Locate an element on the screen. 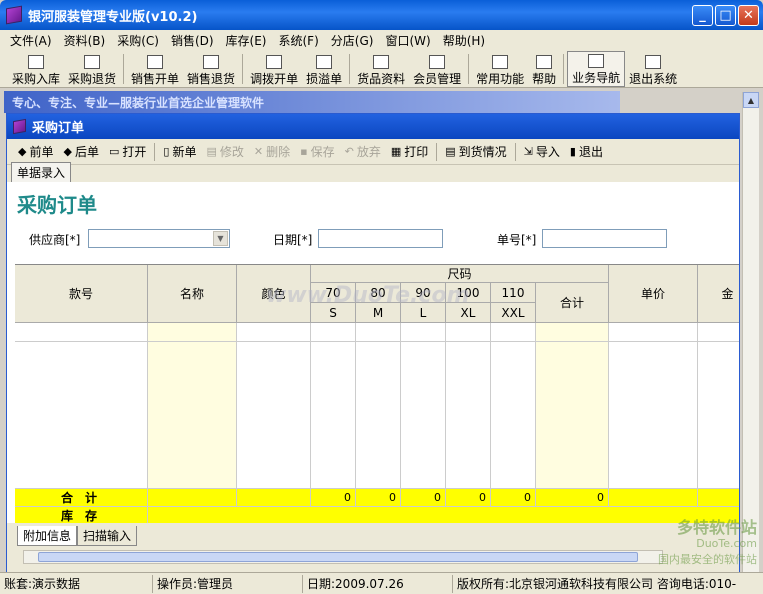 This screenshot has height=594, width=763. menu-purchase: 采购(C) is located at coordinates (138, 40).